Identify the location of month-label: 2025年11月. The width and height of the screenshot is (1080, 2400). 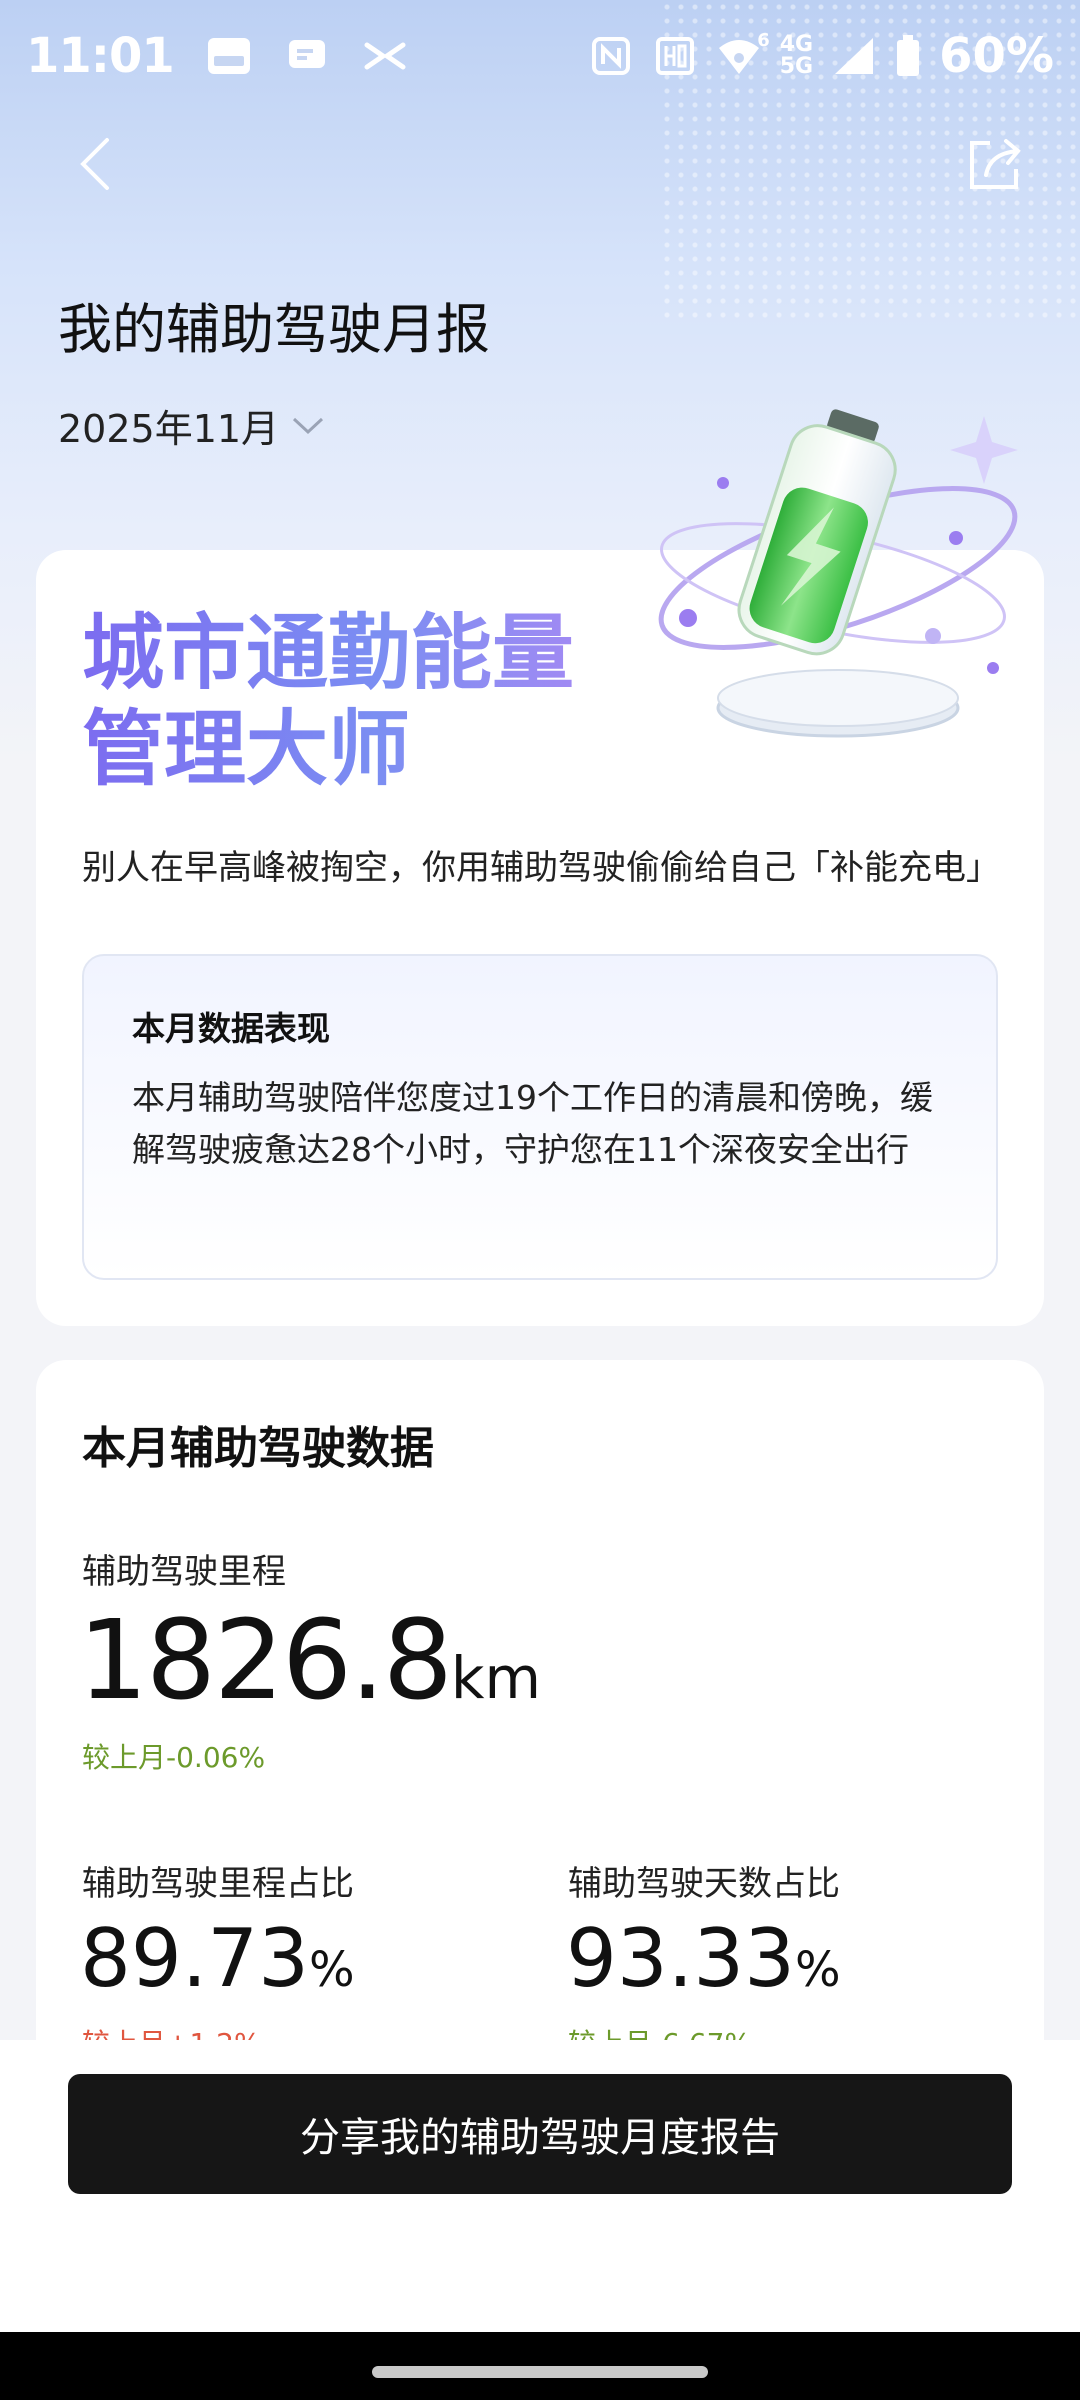
(169, 429).